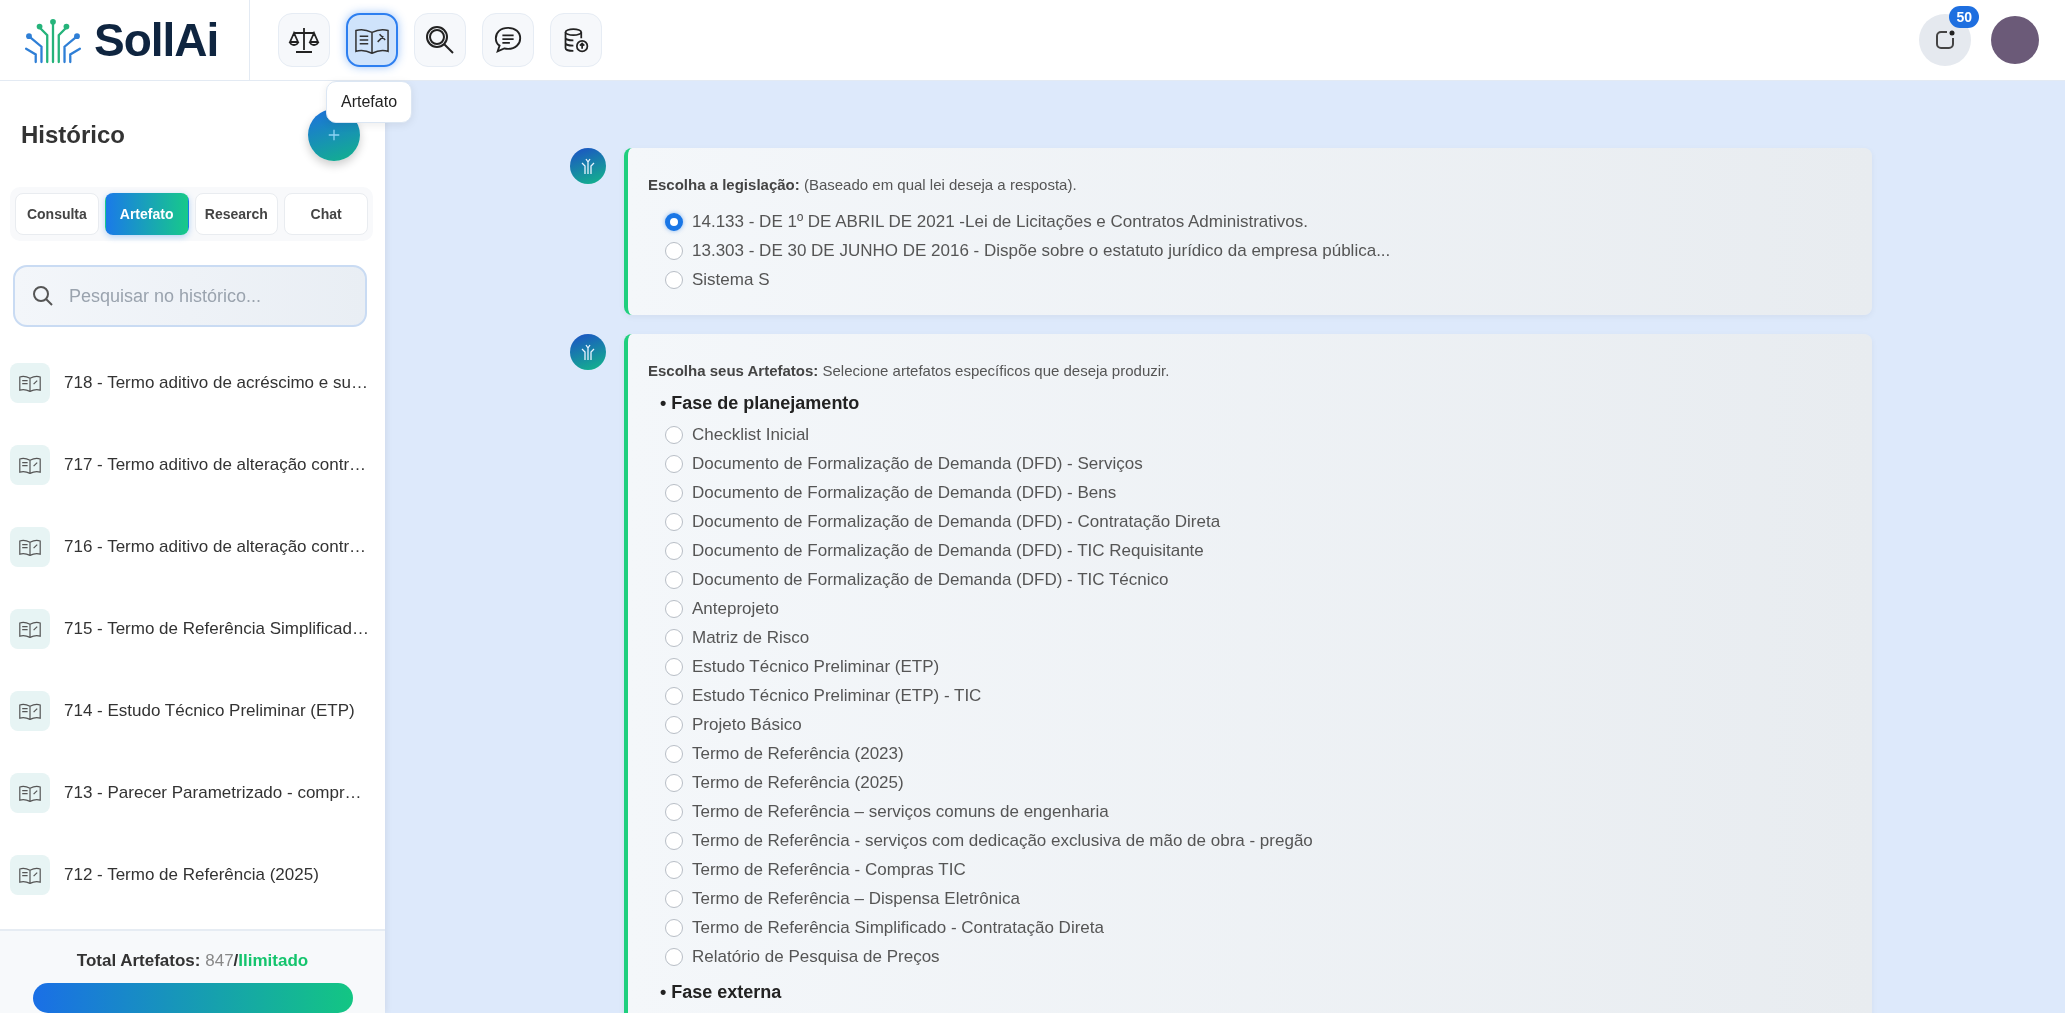 This screenshot has width=2065, height=1013. What do you see at coordinates (760, 403) in the screenshot?
I see `group-heading: • Fase de planejamento` at bounding box center [760, 403].